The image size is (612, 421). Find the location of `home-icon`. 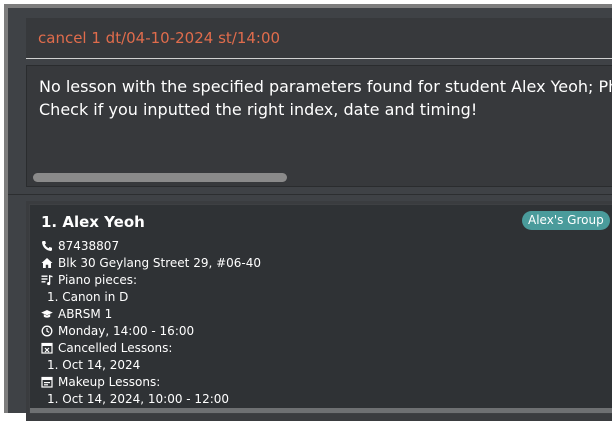

home-icon is located at coordinates (48, 263).